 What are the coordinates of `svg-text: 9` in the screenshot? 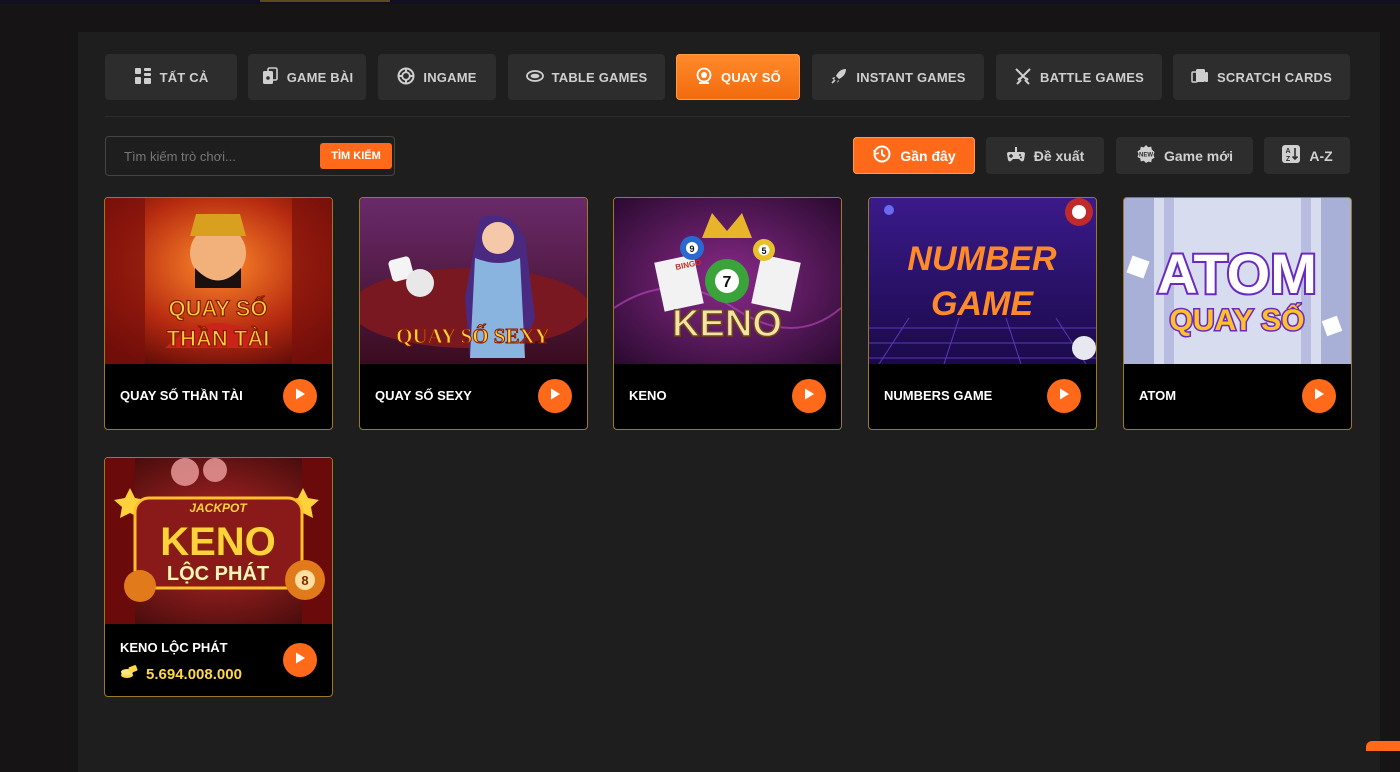 It's located at (691, 249).